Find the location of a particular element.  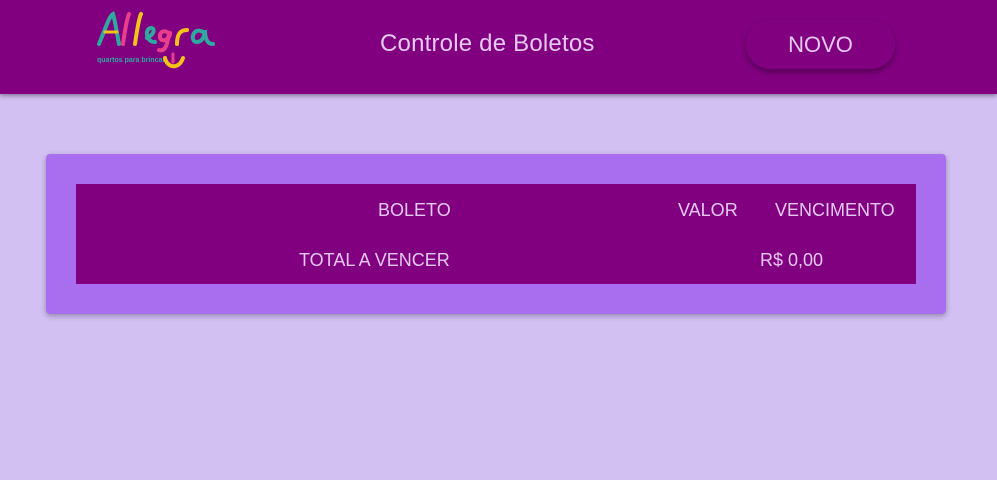

svg-text: quartos para brincar is located at coordinates (131, 60).